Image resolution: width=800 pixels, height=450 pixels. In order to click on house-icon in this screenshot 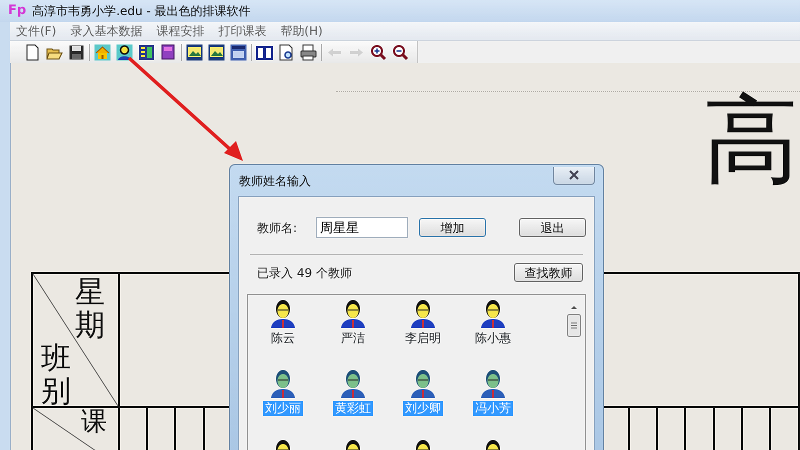, I will do `click(102, 52)`.